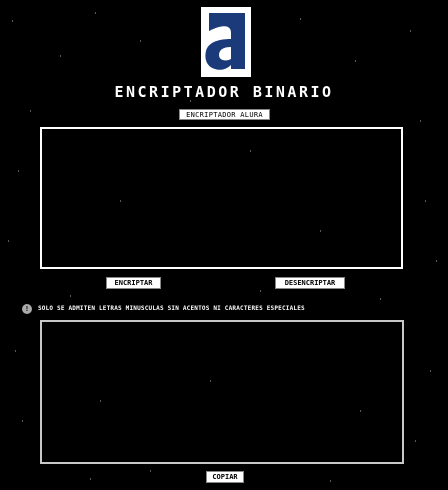 Image resolution: width=448 pixels, height=490 pixels. What do you see at coordinates (226, 42) in the screenshot?
I see `alura-logo` at bounding box center [226, 42].